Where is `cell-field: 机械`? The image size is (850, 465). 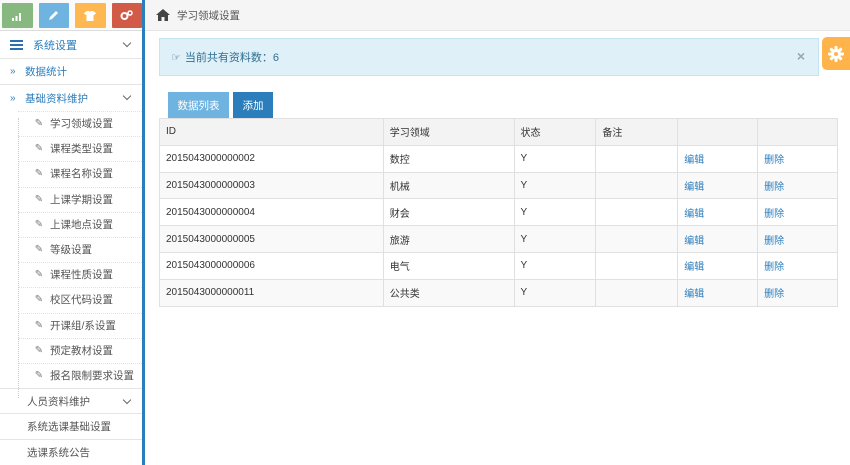 cell-field: 机械 is located at coordinates (448, 185).